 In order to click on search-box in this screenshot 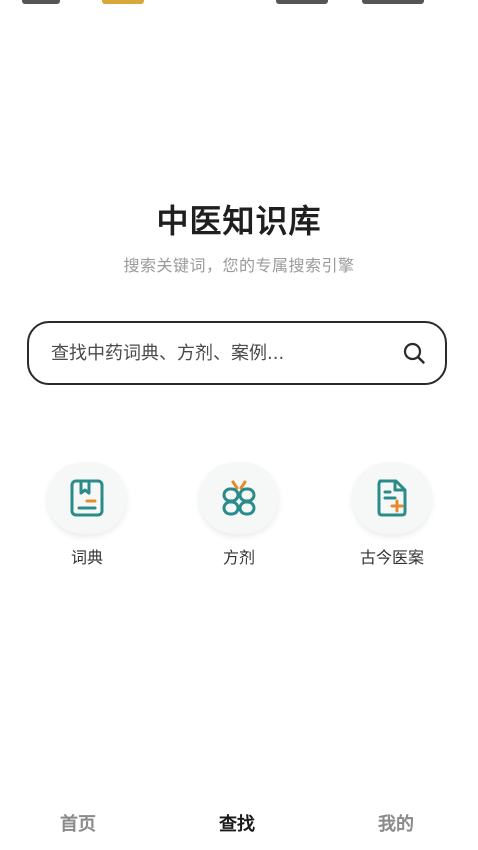, I will do `click(237, 353)`.